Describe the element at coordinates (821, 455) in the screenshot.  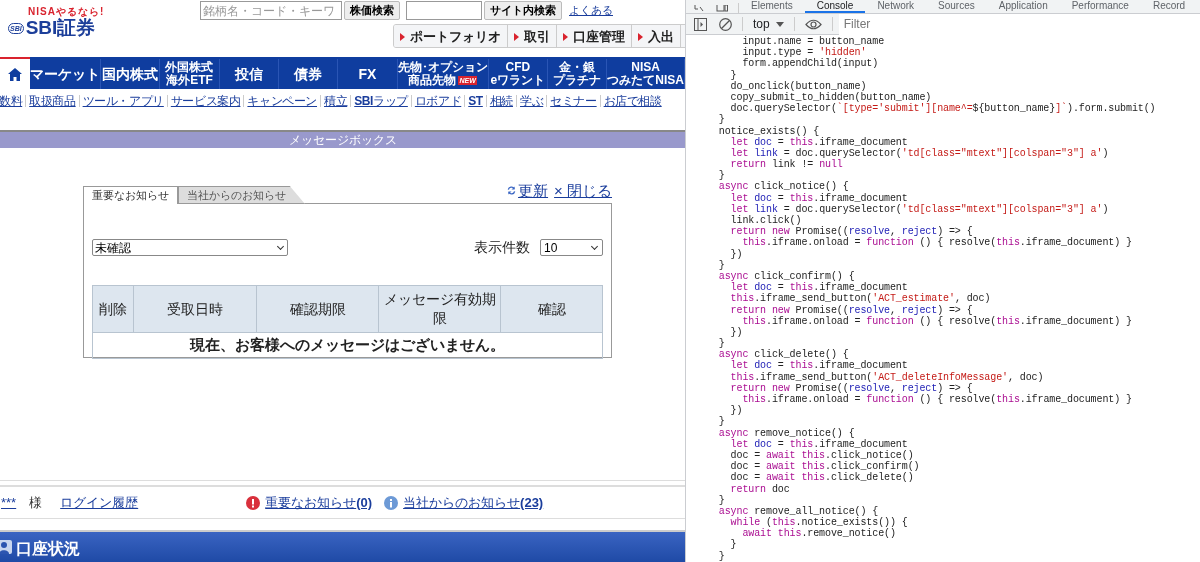
I see `code-line: doc = await this.click_notice()` at that location.